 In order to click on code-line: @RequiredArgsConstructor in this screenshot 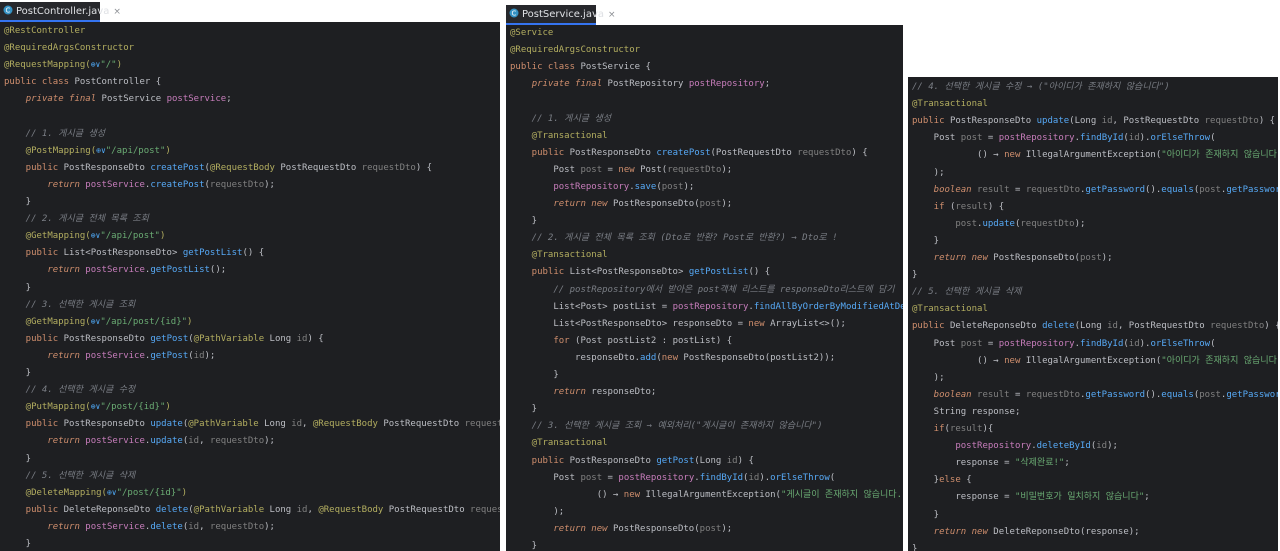, I will do `click(575, 50)`.